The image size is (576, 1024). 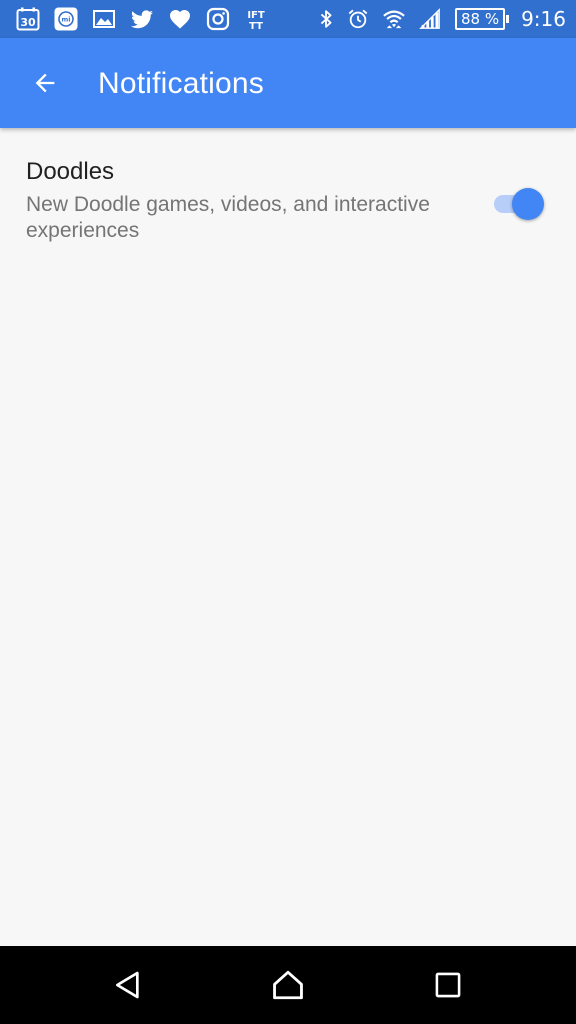 I want to click on mi-fit-text: mi, so click(x=65, y=20).